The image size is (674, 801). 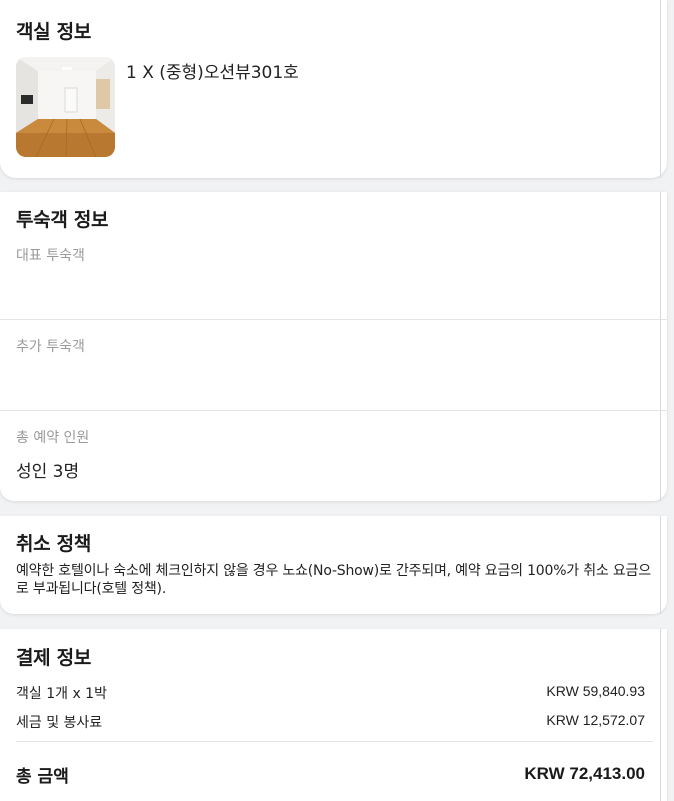 What do you see at coordinates (42, 777) in the screenshot?
I see `total-amount-label: 총 금액` at bounding box center [42, 777].